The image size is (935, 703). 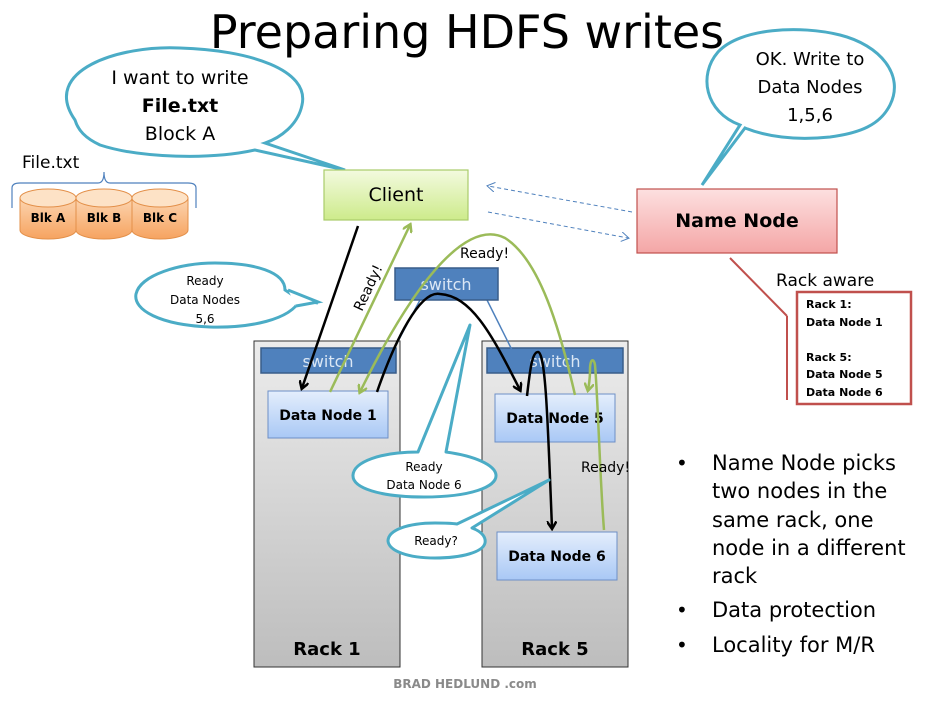 What do you see at coordinates (51, 163) in the screenshot?
I see `file-label: File.txt` at bounding box center [51, 163].